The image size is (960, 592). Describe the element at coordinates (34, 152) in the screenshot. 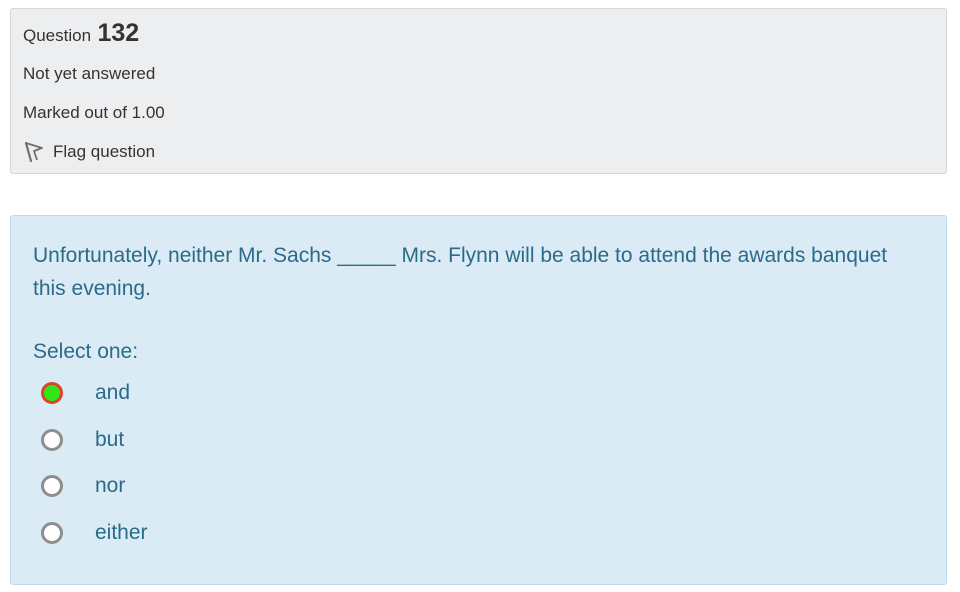

I see `flag-icon` at that location.